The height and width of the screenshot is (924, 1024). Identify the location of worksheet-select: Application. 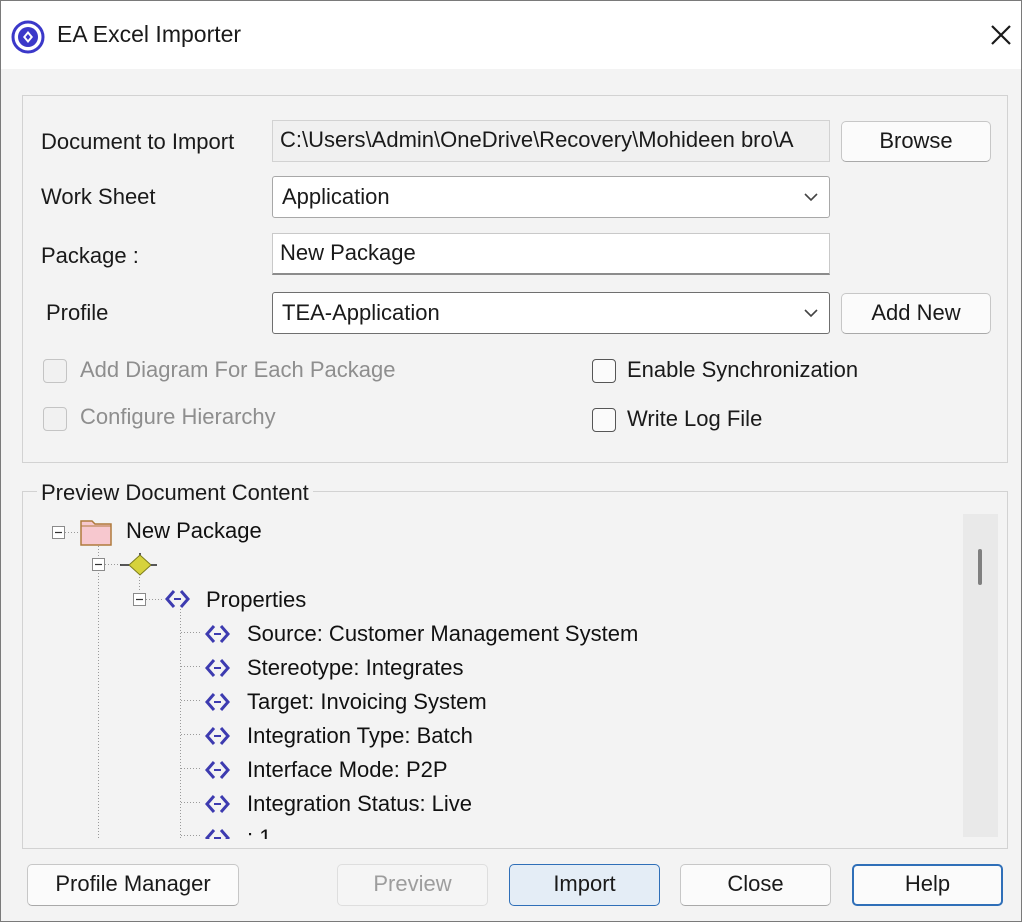
(551, 197).